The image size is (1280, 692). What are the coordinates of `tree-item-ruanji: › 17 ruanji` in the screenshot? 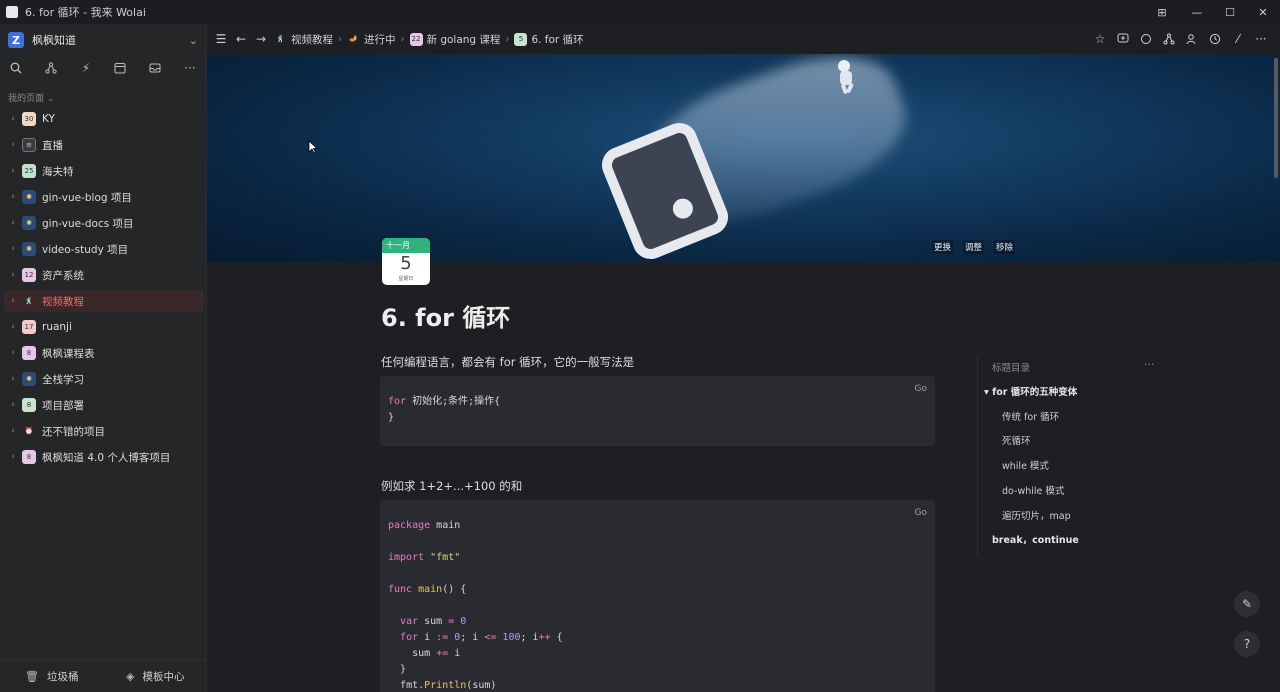 It's located at (104, 327).